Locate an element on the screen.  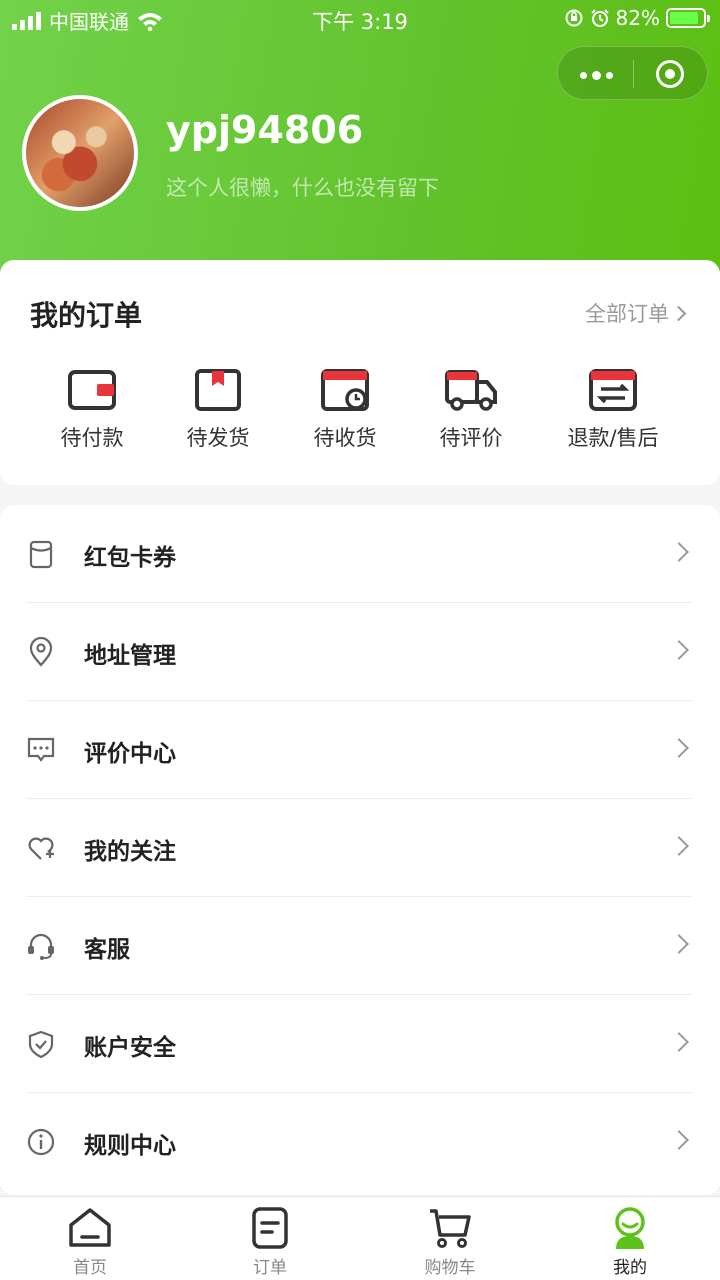
order-pending-payment: 待付款 is located at coordinates (92, 410).